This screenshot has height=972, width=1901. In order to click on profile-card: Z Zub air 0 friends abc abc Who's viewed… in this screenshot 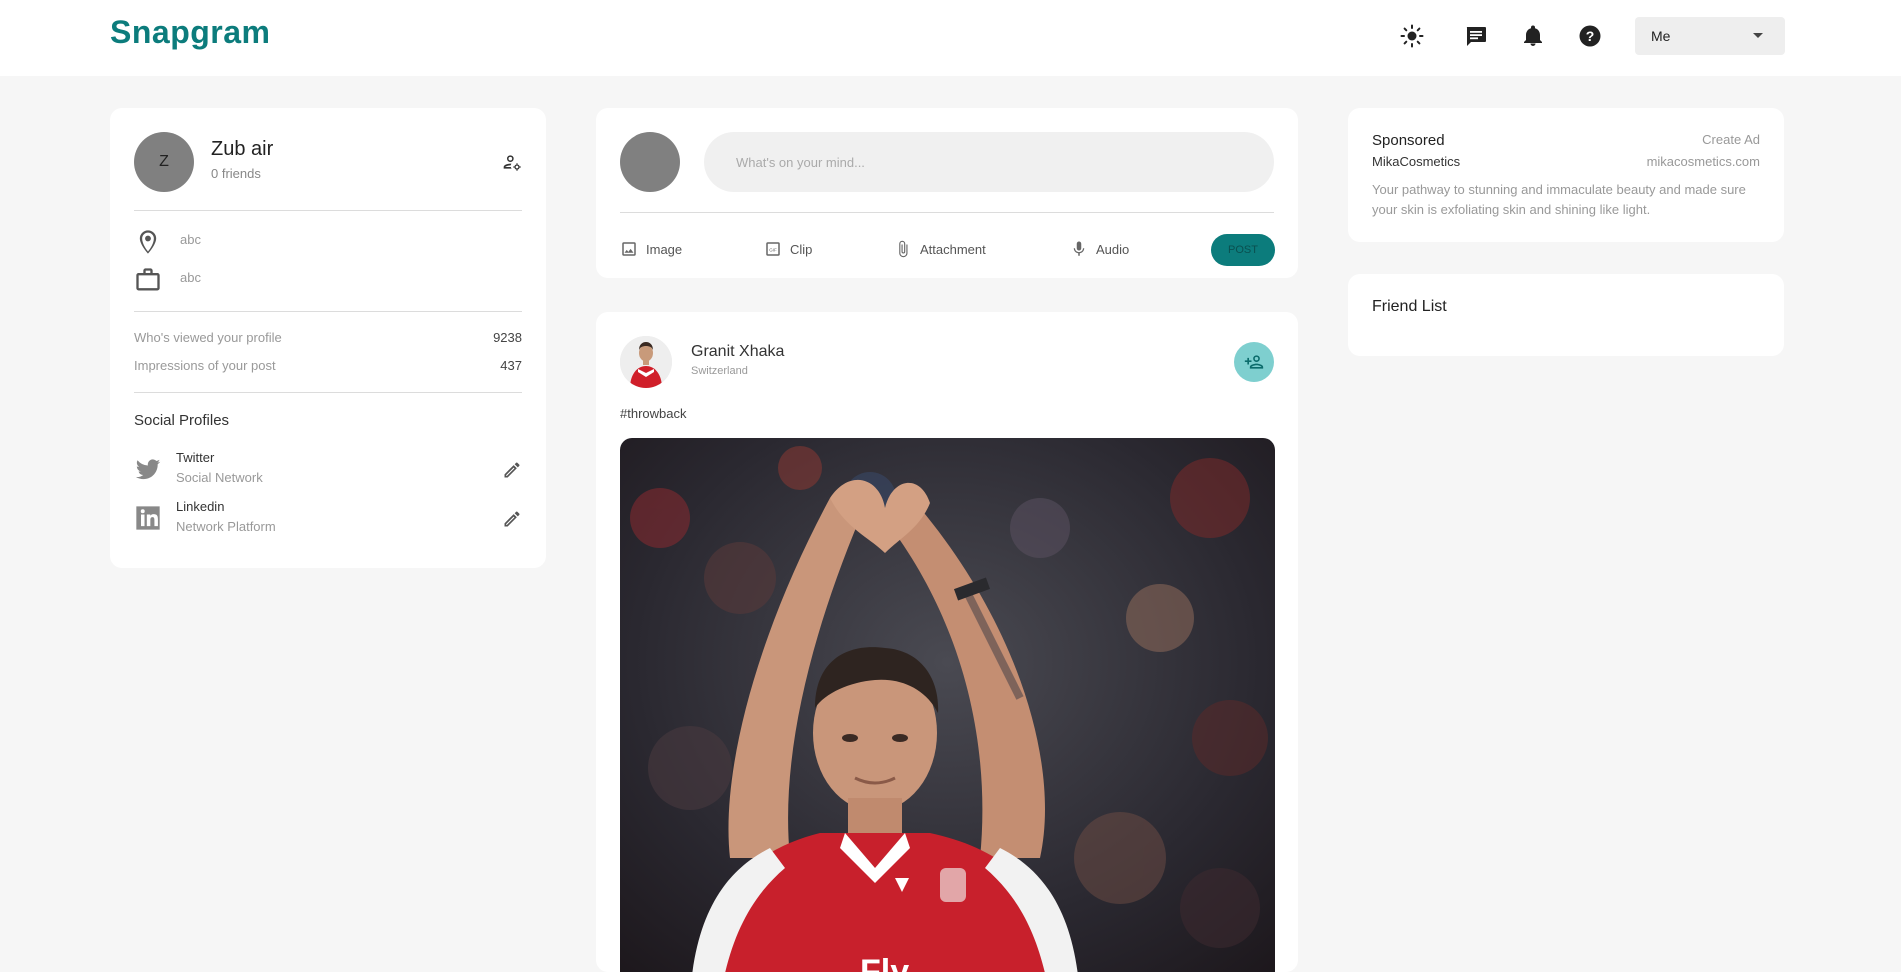, I will do `click(328, 338)`.